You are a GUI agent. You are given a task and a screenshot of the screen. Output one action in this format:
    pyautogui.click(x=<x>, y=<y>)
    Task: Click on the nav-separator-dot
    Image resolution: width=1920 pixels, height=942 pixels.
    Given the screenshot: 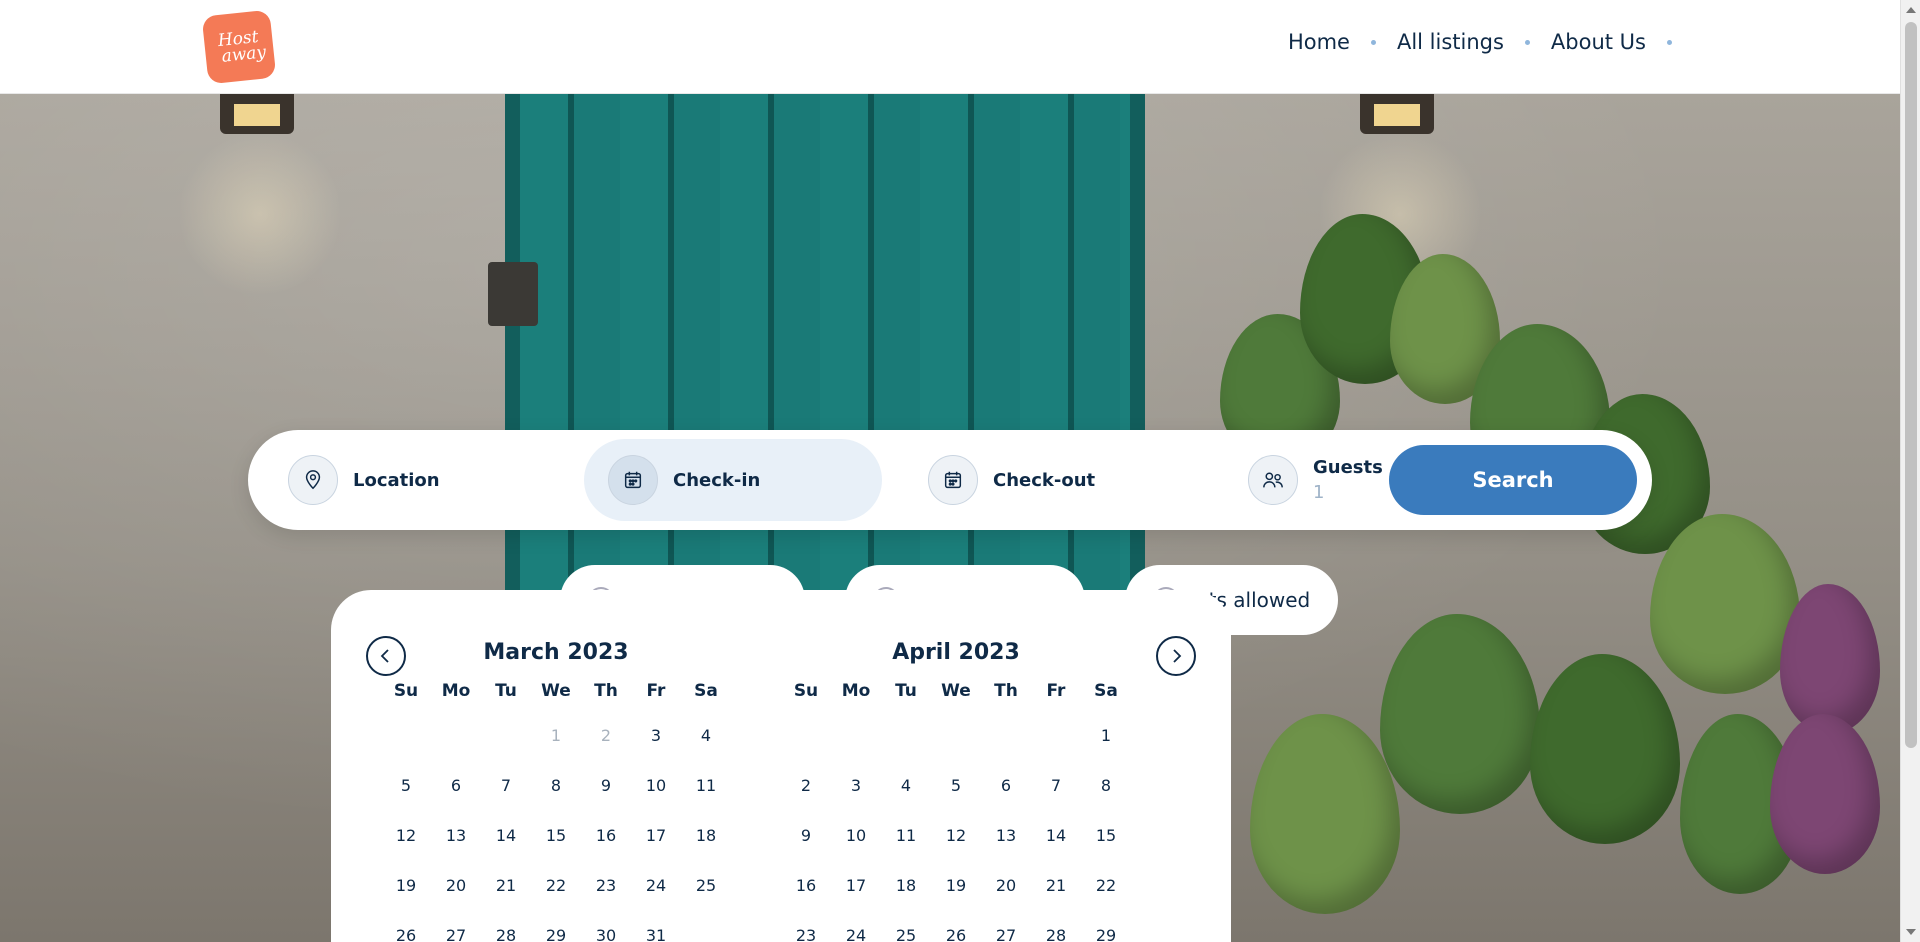 What is the action you would take?
    pyautogui.click(x=1669, y=42)
    